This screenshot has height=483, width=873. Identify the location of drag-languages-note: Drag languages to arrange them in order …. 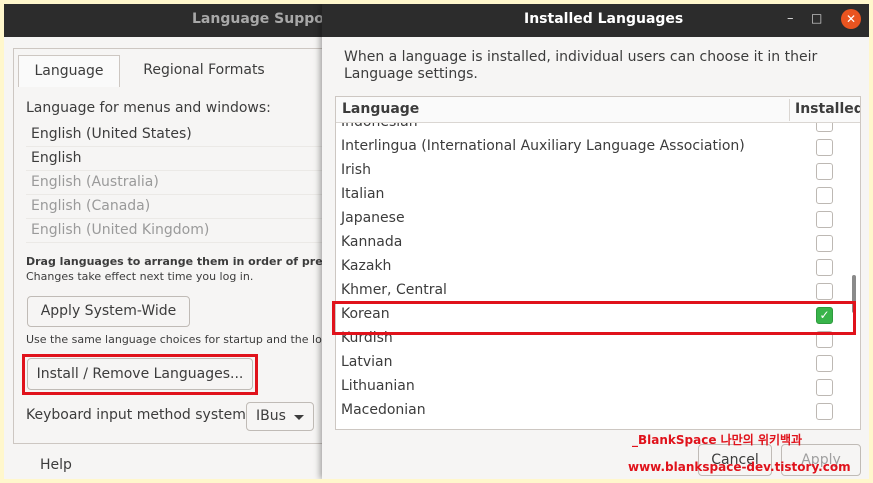
(187, 261).